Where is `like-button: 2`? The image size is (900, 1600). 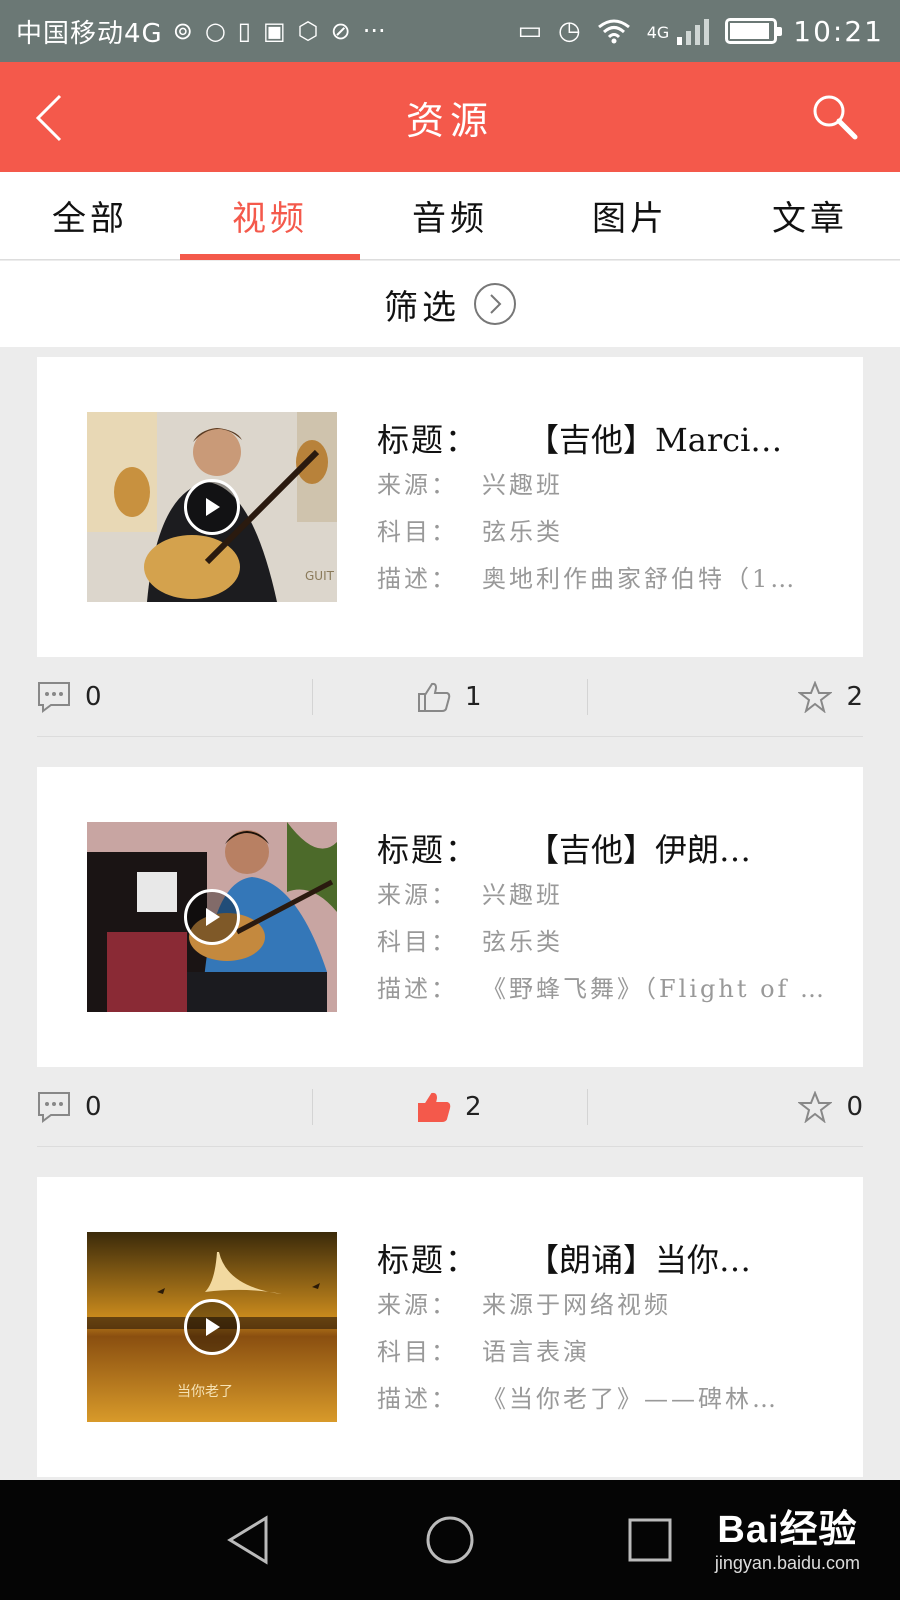
like-button: 2 is located at coordinates (449, 1107).